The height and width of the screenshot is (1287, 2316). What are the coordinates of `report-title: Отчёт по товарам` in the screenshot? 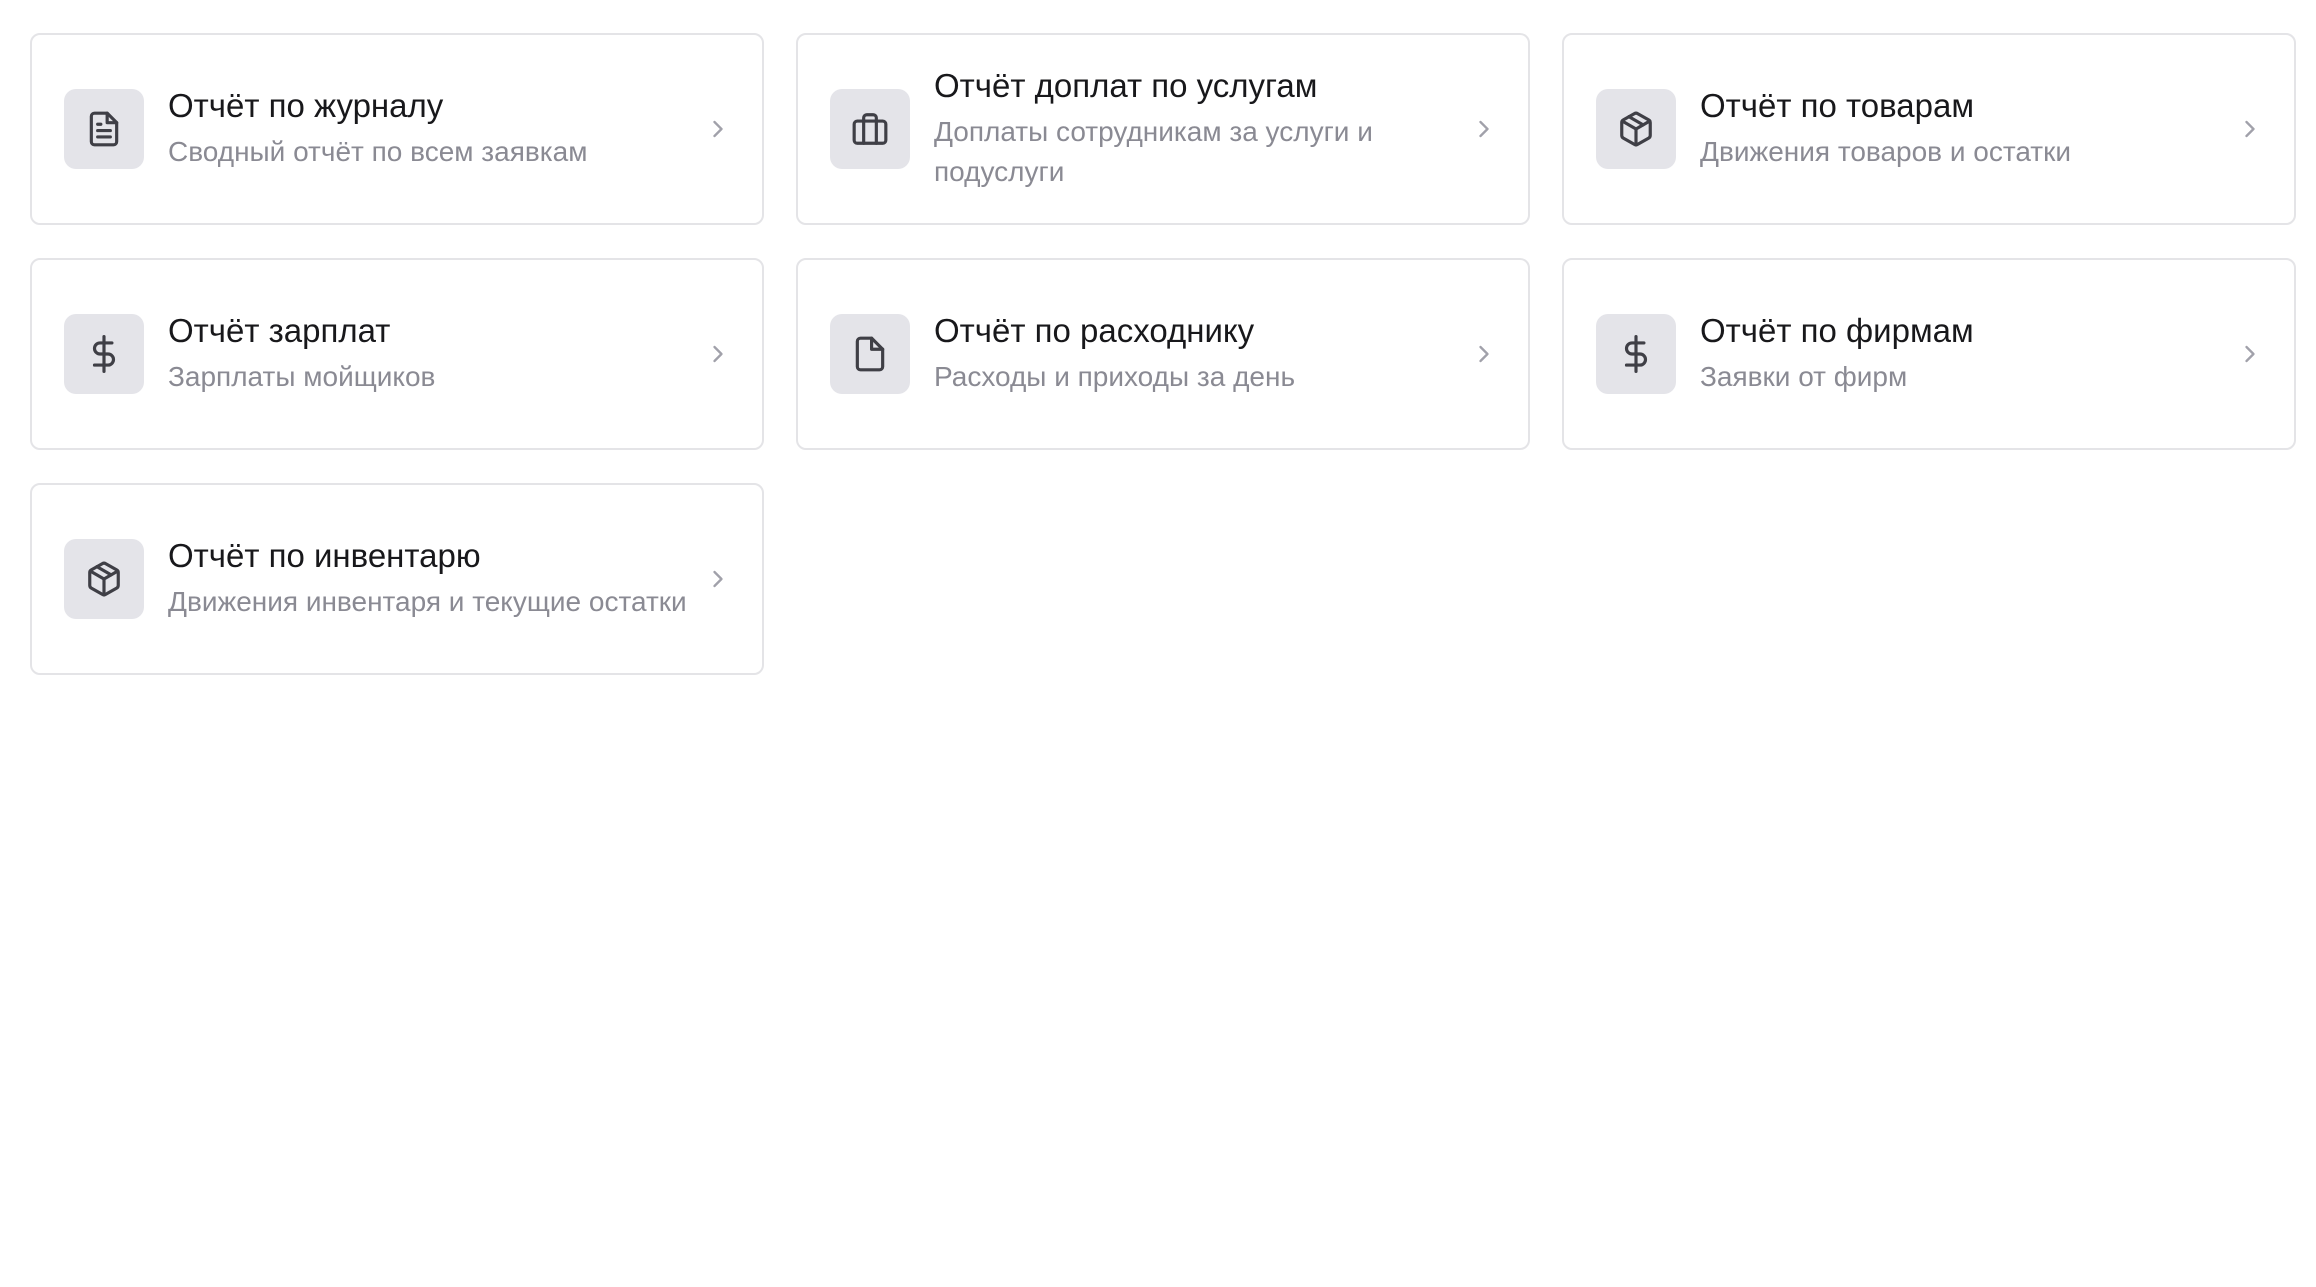 It's located at (1837, 105).